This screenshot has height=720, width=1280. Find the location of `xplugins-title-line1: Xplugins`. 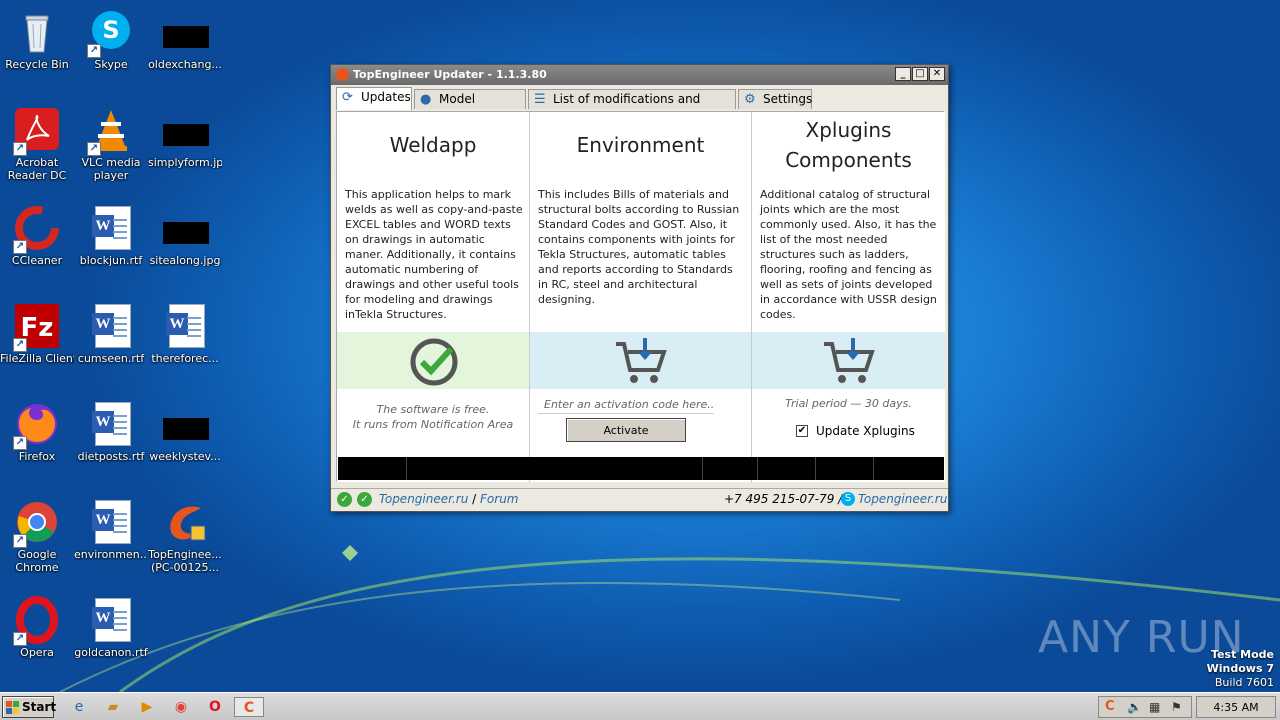

xplugins-title-line1: Xplugins is located at coordinates (848, 130).